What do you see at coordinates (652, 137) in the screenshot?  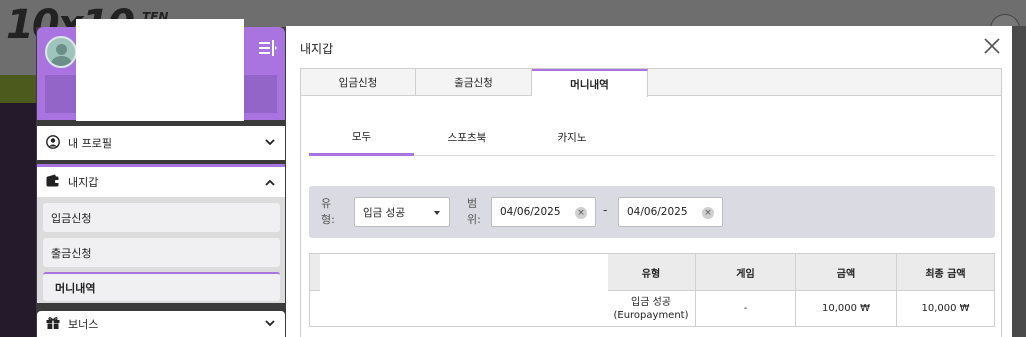 I see `subtab-row: 모두 스포츠북 카지노` at bounding box center [652, 137].